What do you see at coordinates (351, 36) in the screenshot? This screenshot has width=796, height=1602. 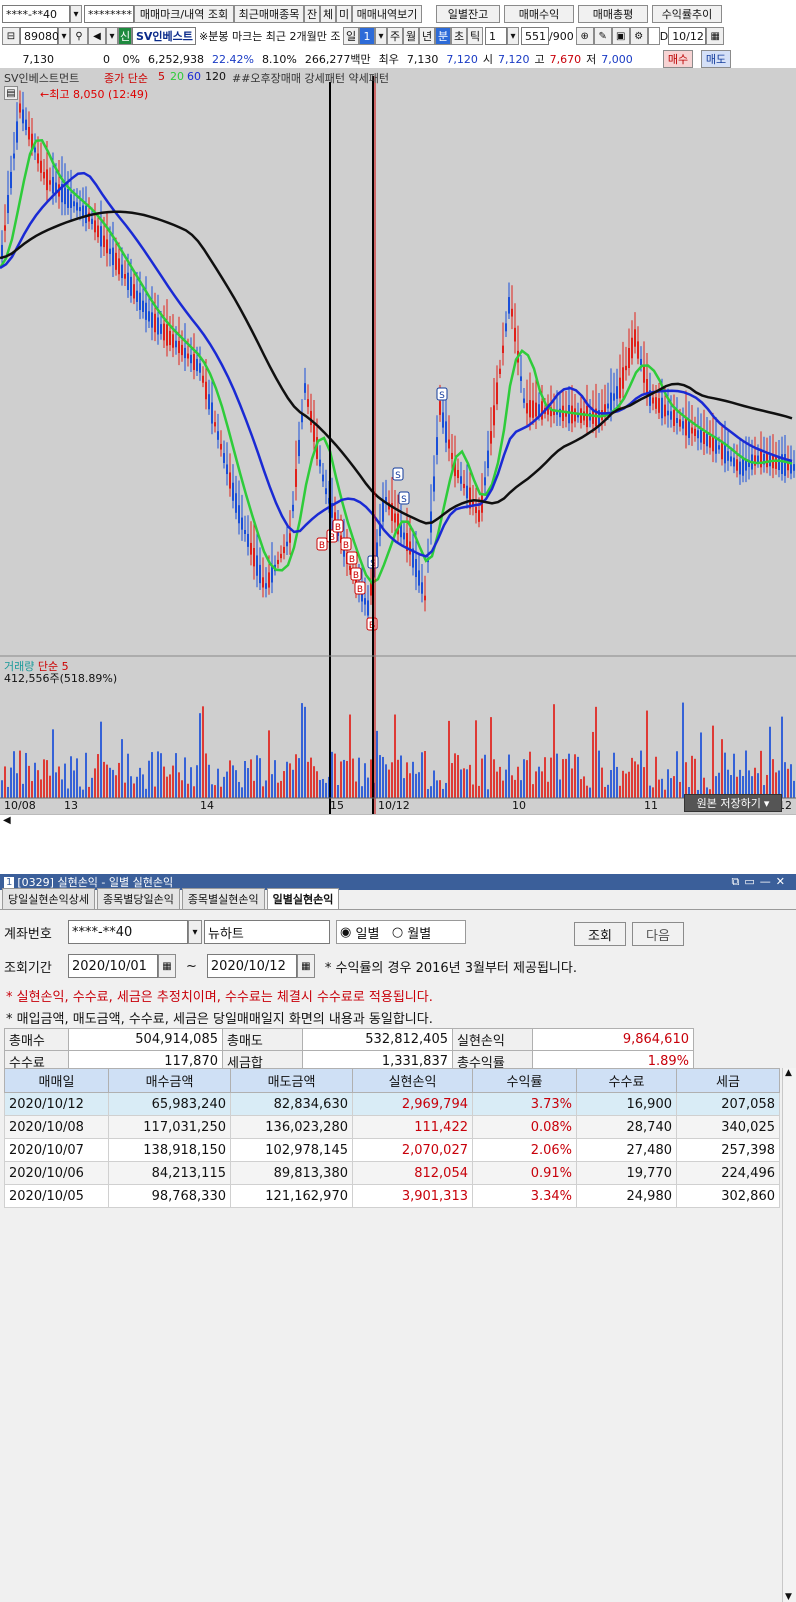 I see `period-day: 일` at bounding box center [351, 36].